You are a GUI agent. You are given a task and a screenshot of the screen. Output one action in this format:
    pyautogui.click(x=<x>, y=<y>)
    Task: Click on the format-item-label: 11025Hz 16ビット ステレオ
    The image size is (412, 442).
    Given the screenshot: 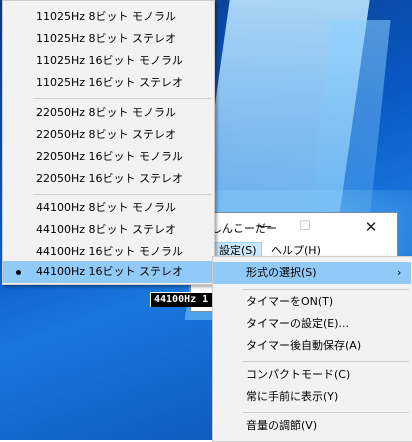 What is the action you would take?
    pyautogui.click(x=110, y=82)
    